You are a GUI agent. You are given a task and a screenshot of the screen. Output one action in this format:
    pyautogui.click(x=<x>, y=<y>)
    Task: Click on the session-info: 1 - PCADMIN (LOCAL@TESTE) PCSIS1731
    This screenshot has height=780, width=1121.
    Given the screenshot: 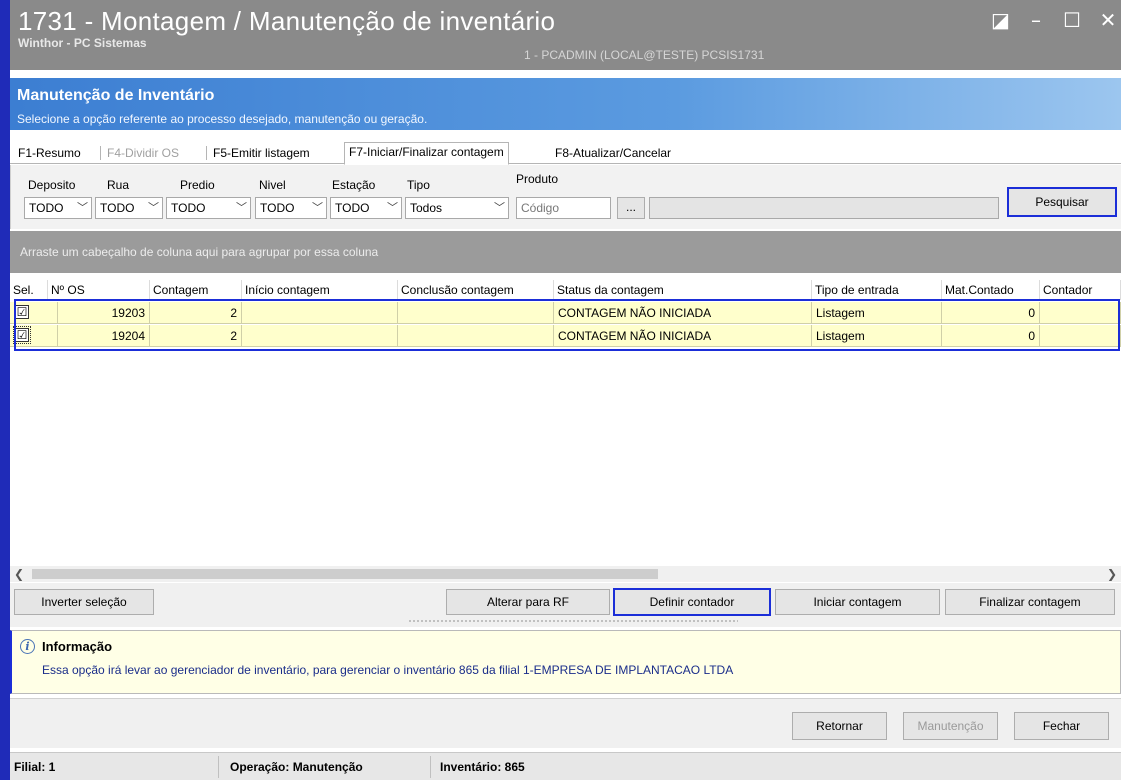 What is the action you would take?
    pyautogui.click(x=644, y=55)
    